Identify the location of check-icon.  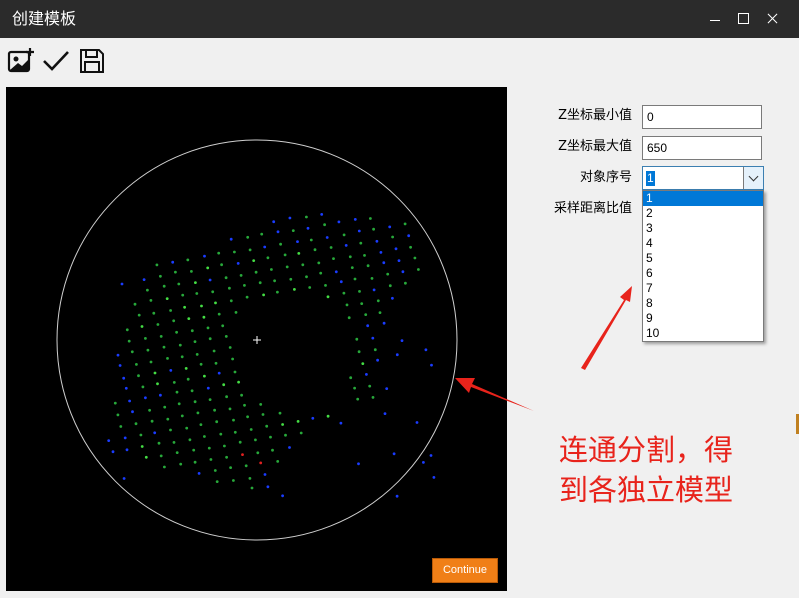
(56, 61).